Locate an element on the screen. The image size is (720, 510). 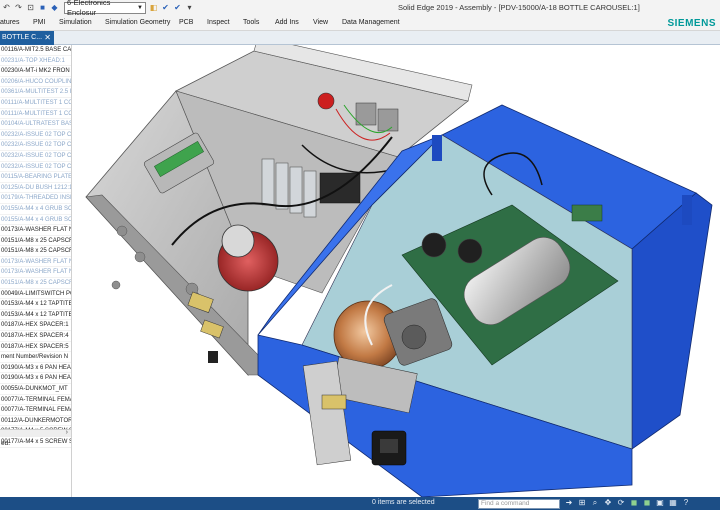
pathfinder-item: 00187/A-HEX SPACER:1 is located at coordinates (35, 326).